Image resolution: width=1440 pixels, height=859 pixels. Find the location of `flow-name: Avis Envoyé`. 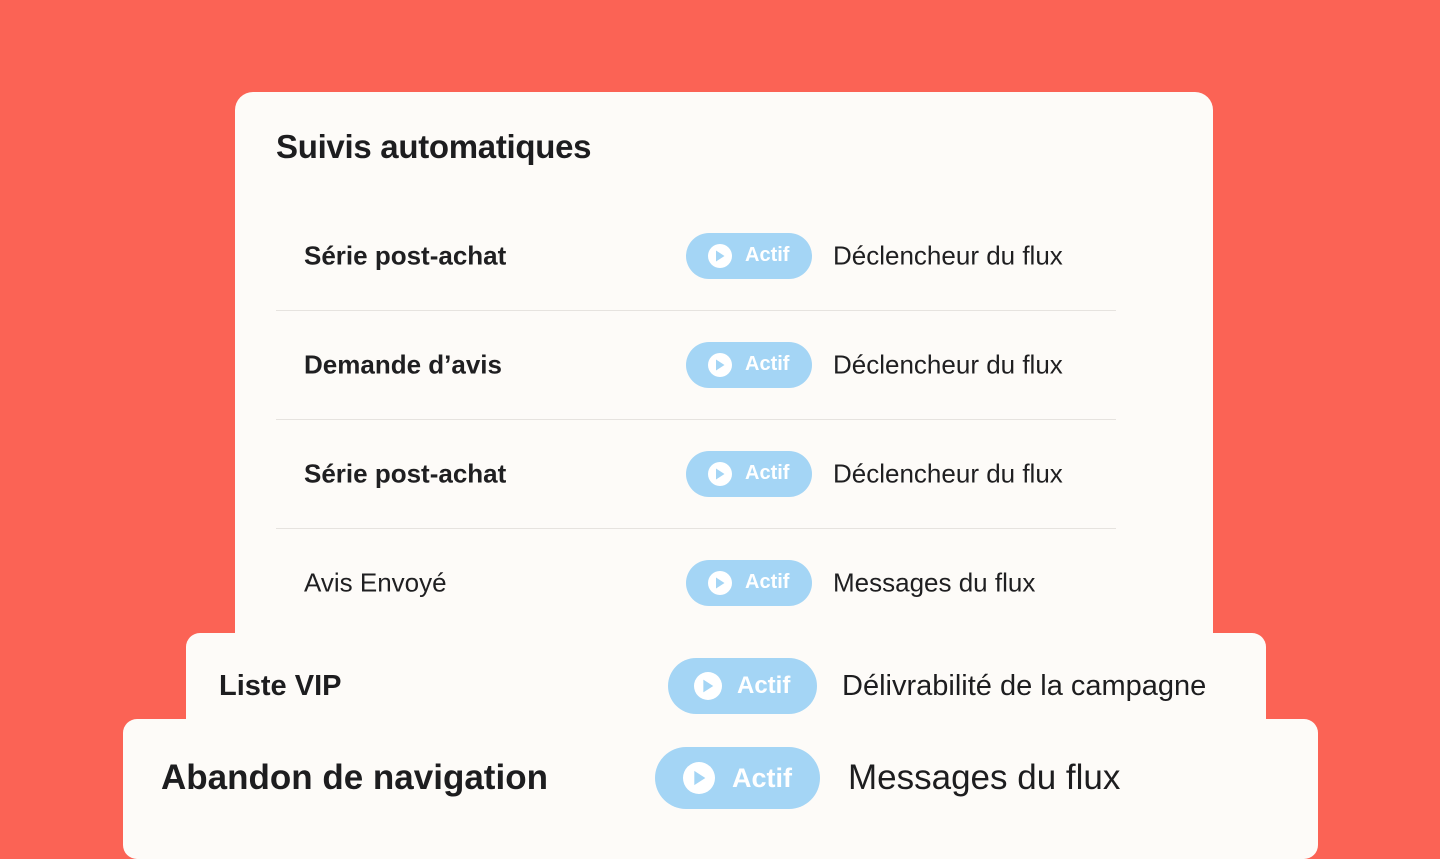

flow-name: Avis Envoyé is located at coordinates (375, 582).